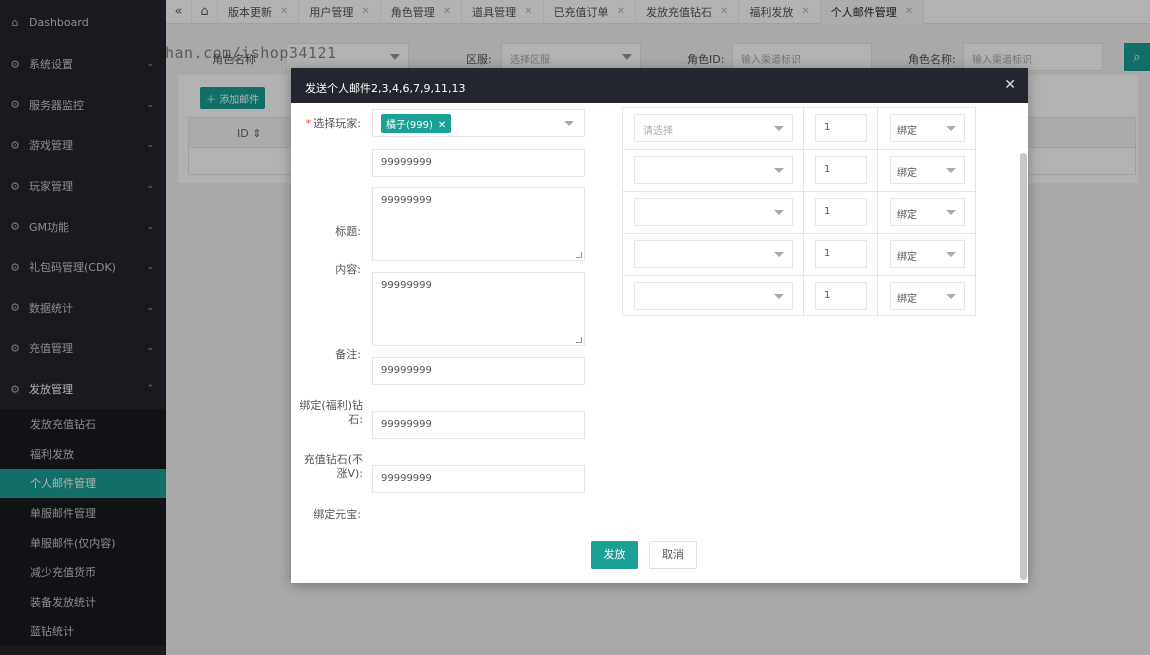 The image size is (1150, 655). I want to click on modal-header: 发送个人邮件2,3,4,6,7,9,11,13 ✕, so click(659, 85).